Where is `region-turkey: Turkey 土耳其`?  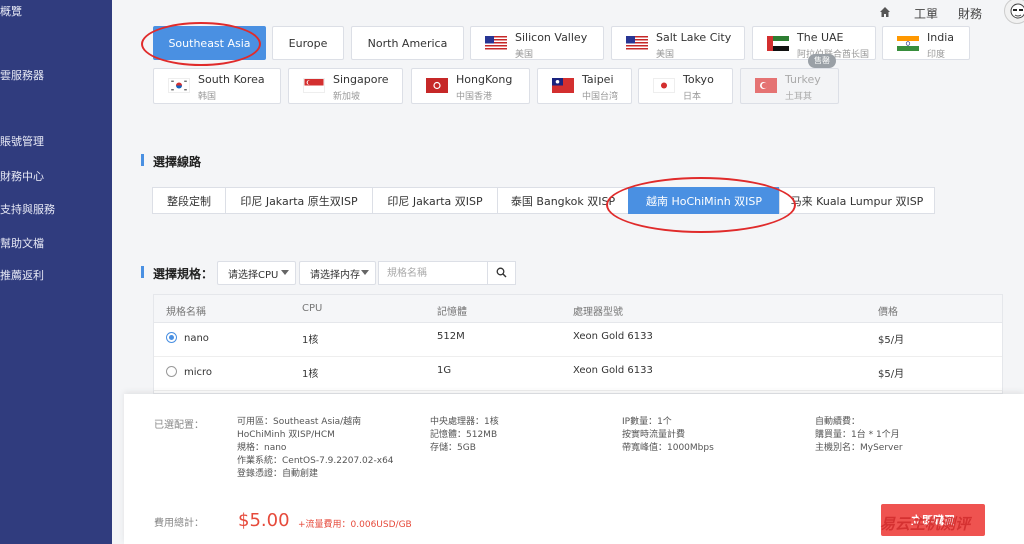
region-turkey: Turkey 土耳其 is located at coordinates (789, 86).